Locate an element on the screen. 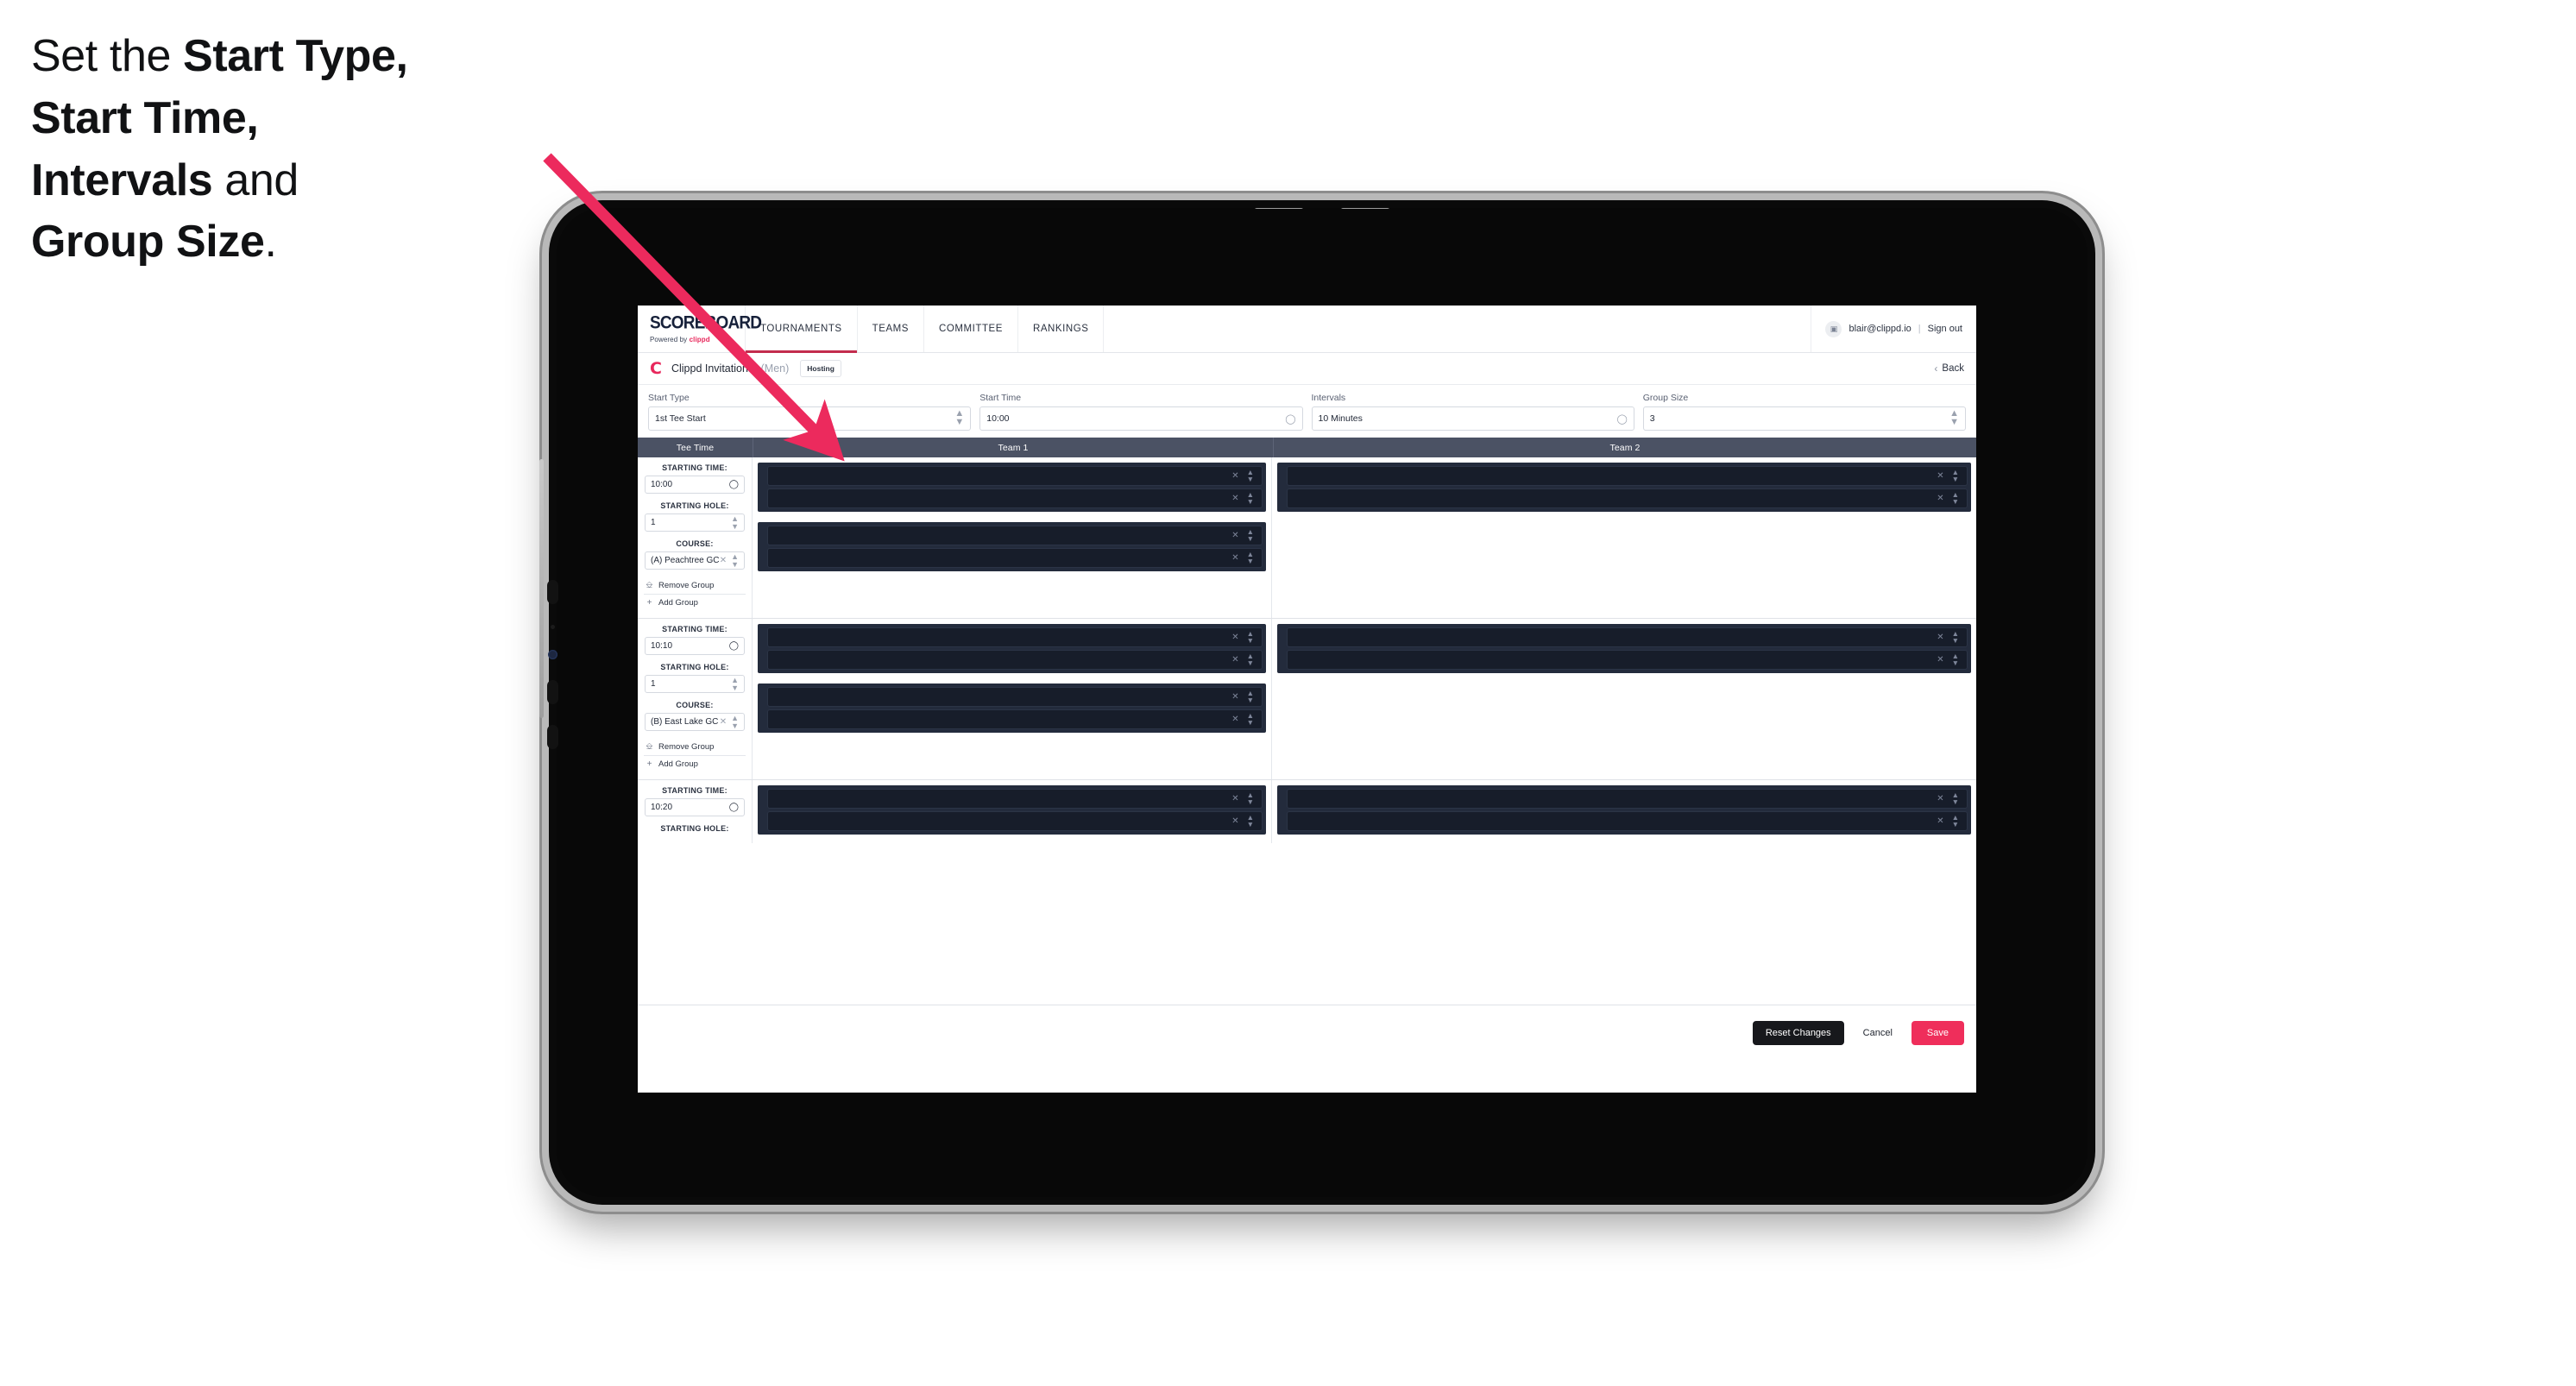 The width and height of the screenshot is (2576, 1386). app-logo: SCOREBOARD Powered by clippd is located at coordinates (700, 329).